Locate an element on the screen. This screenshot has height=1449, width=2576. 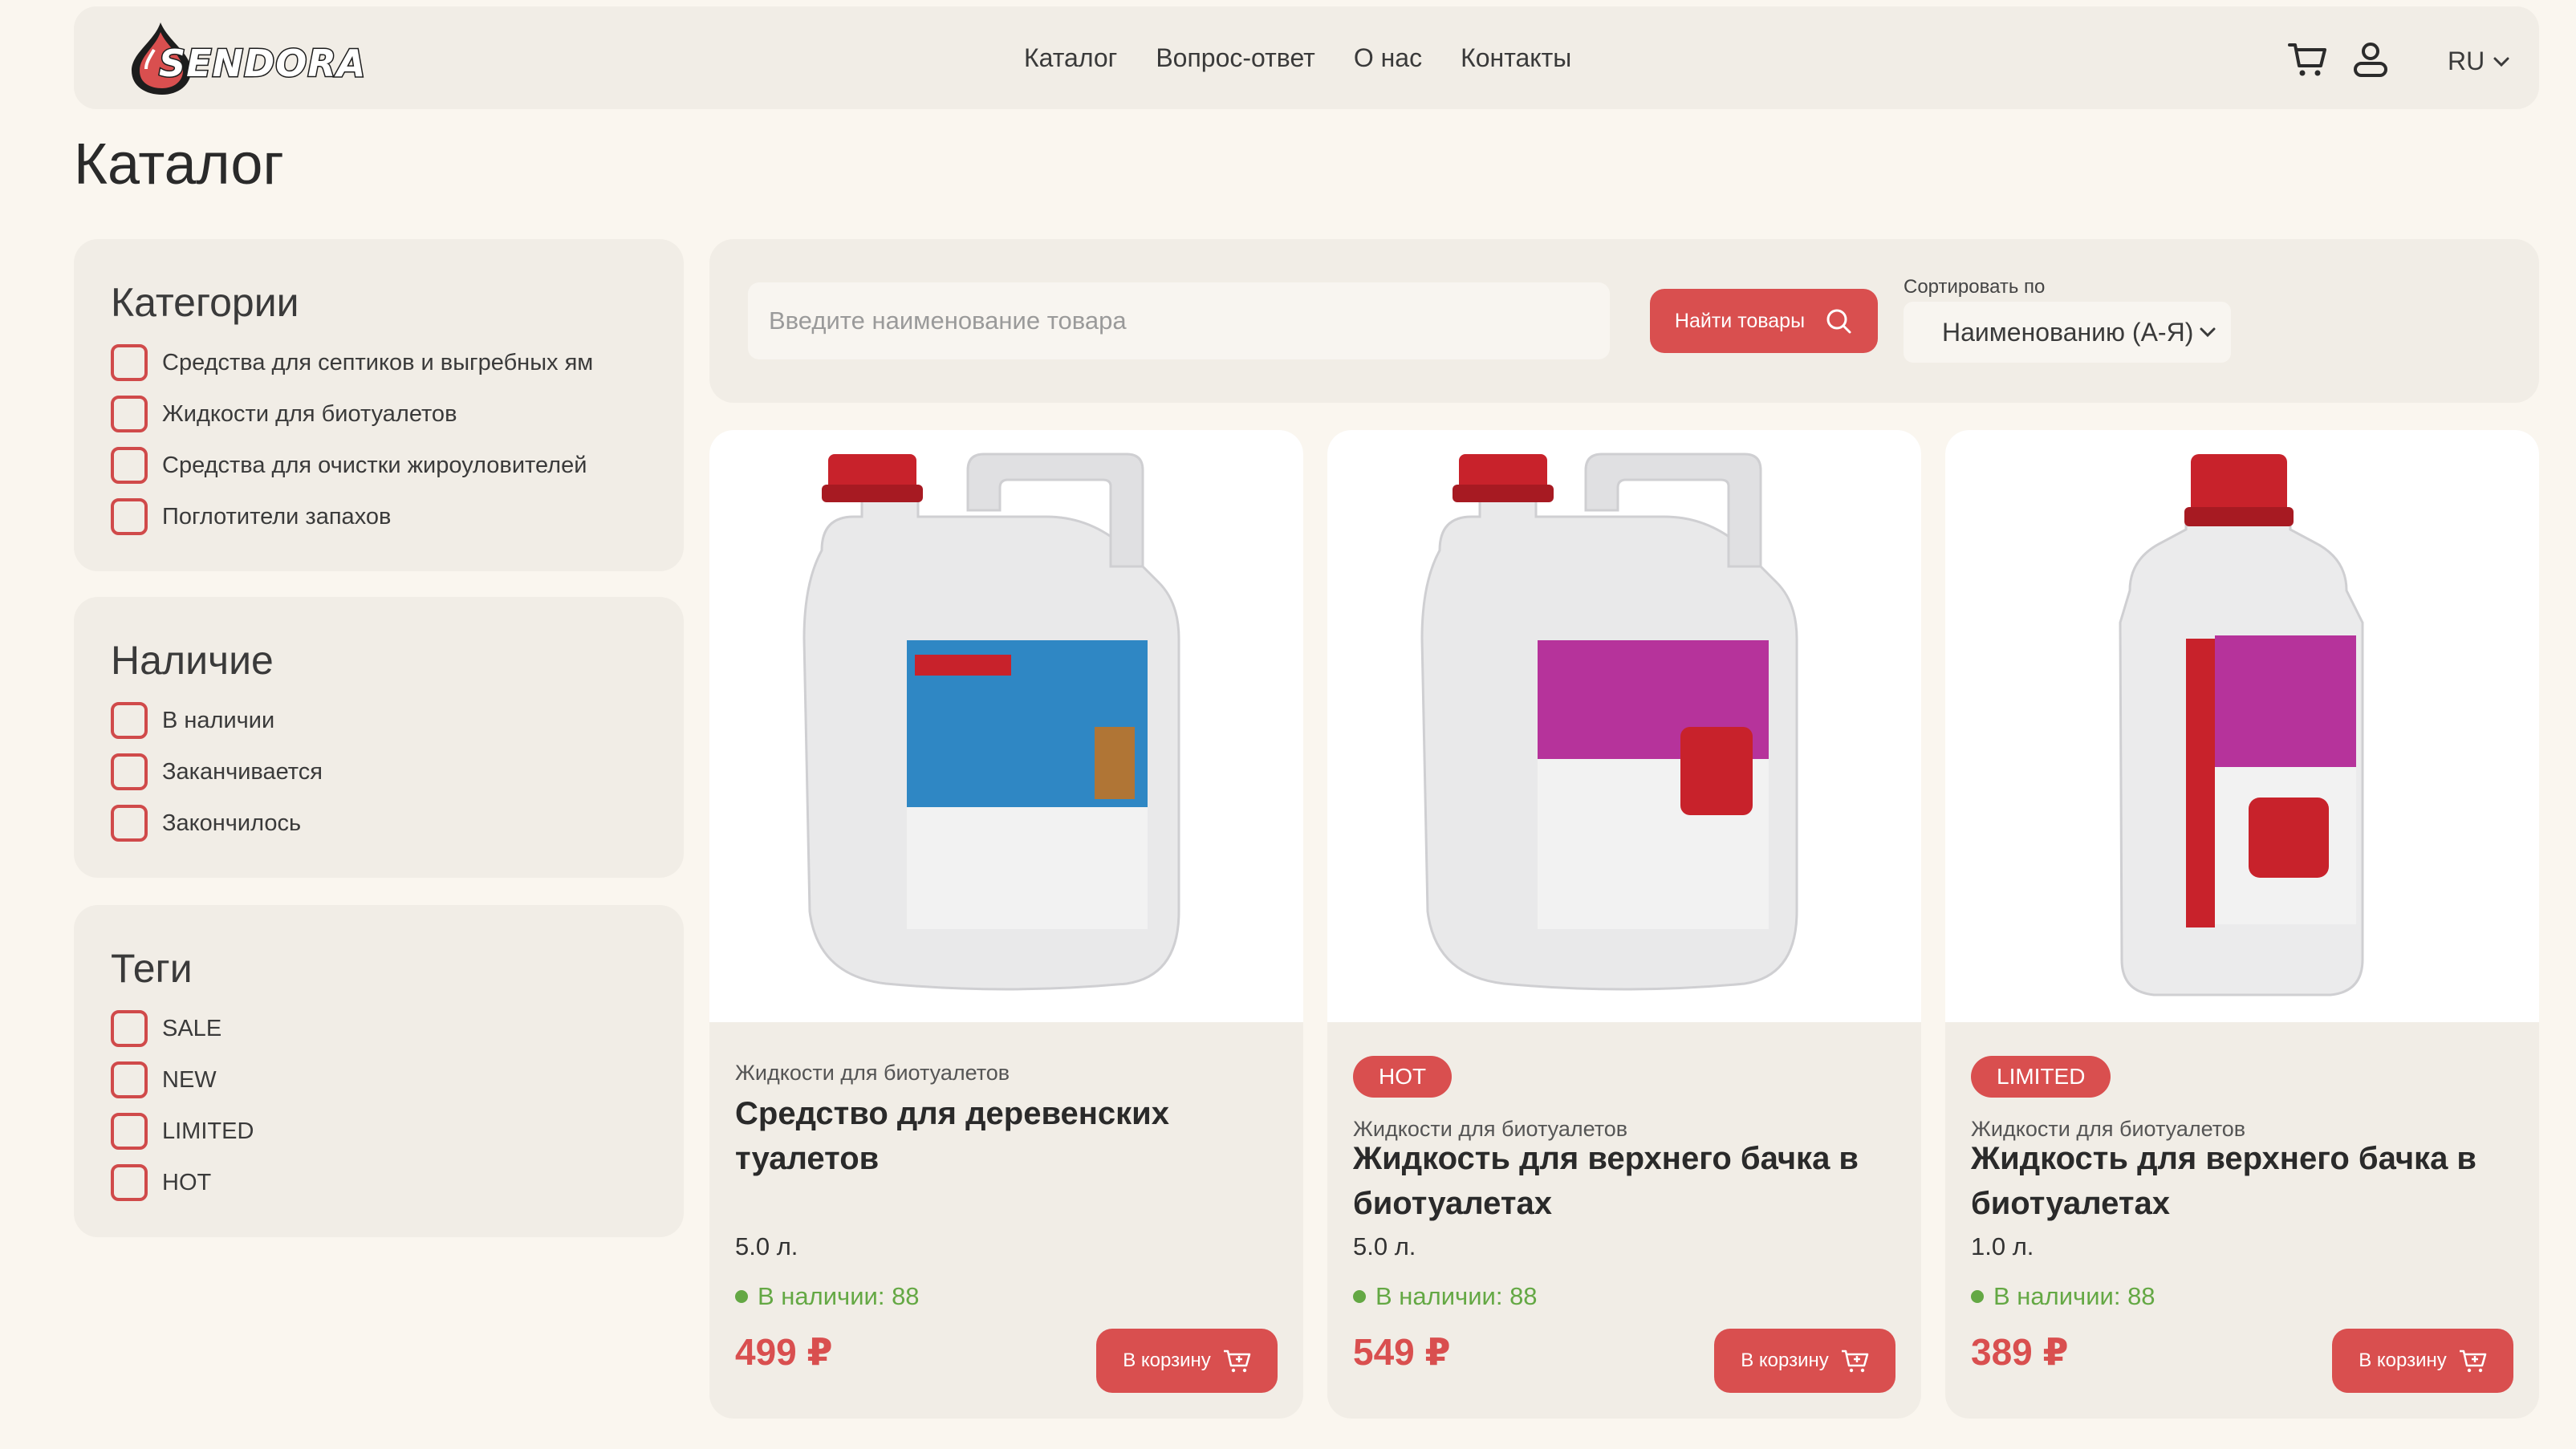
language-selector: RU is located at coordinates (2479, 61).